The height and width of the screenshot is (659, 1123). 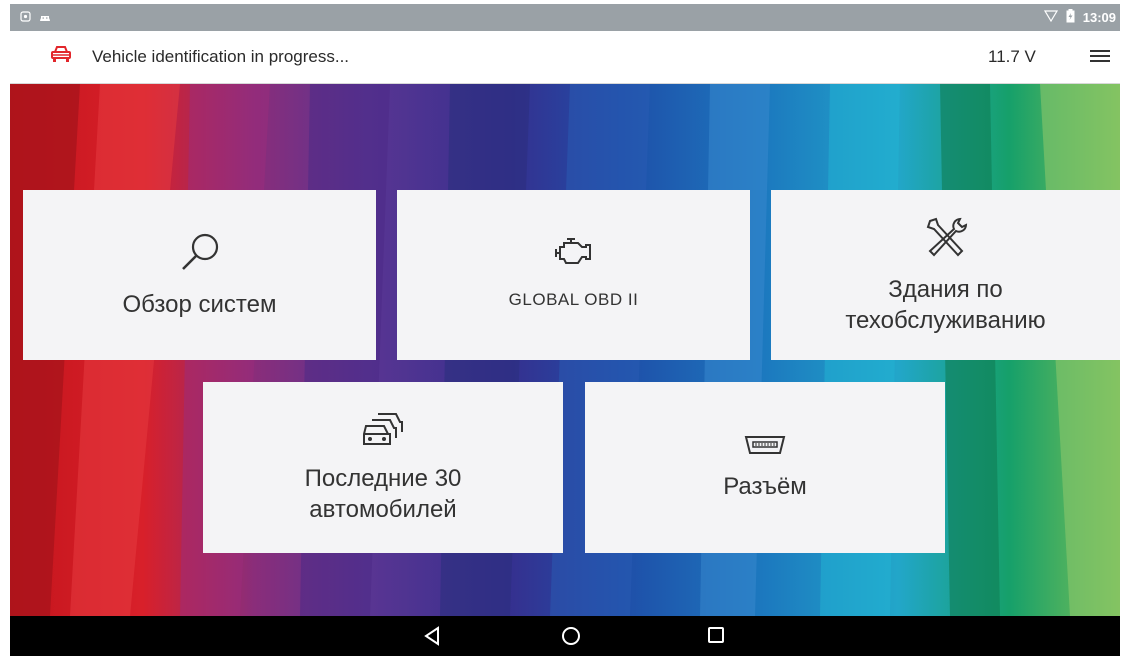 What do you see at coordinates (946, 239) in the screenshot?
I see `tools-icon` at bounding box center [946, 239].